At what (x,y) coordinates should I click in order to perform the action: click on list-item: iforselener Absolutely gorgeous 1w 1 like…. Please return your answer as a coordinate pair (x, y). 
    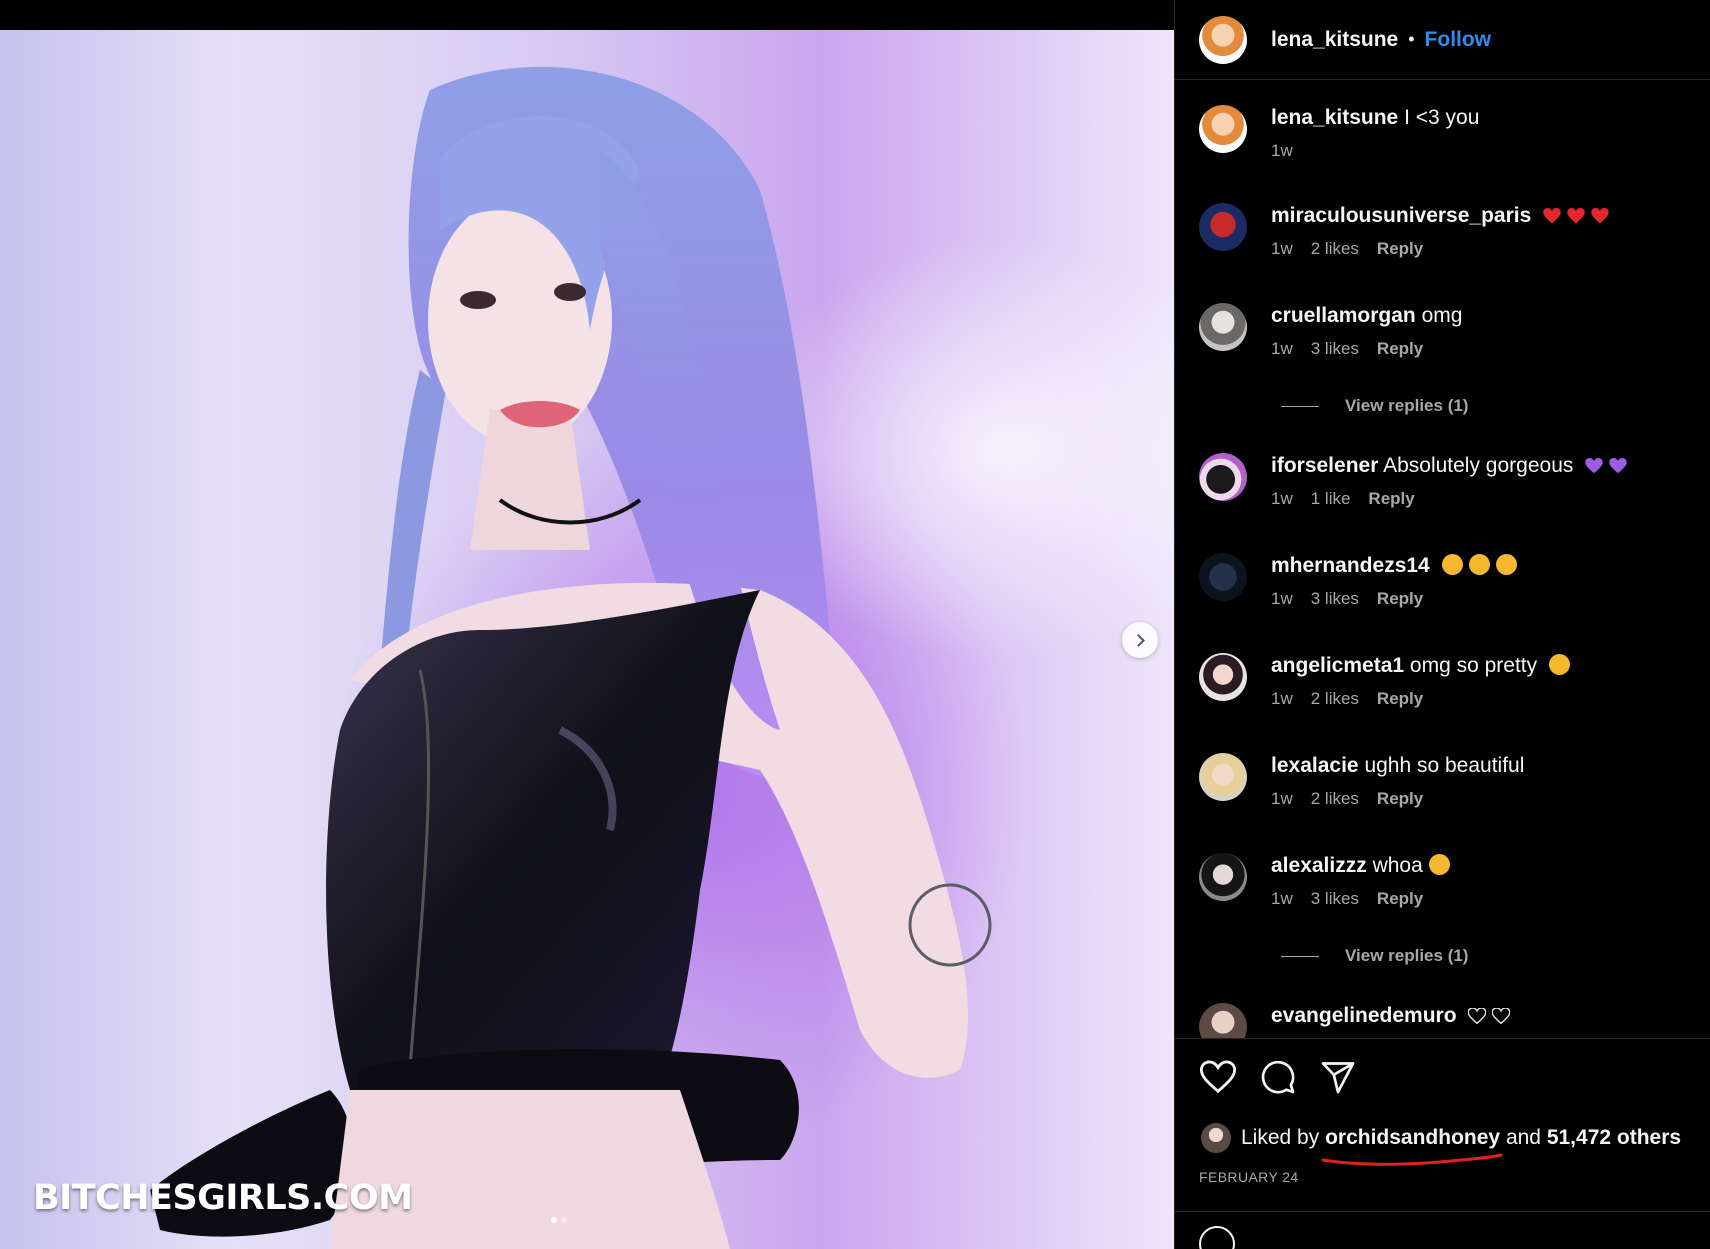
    Looking at the image, I should click on (1449, 481).